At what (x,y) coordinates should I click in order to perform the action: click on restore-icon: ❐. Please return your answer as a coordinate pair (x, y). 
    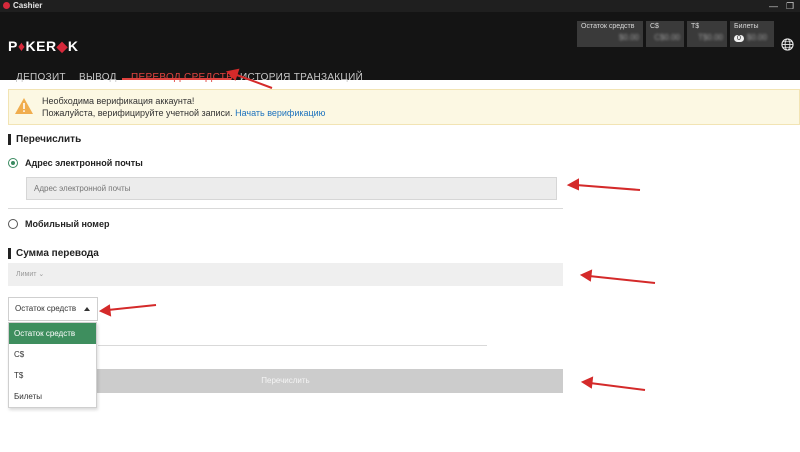
    Looking at the image, I should click on (790, 6).